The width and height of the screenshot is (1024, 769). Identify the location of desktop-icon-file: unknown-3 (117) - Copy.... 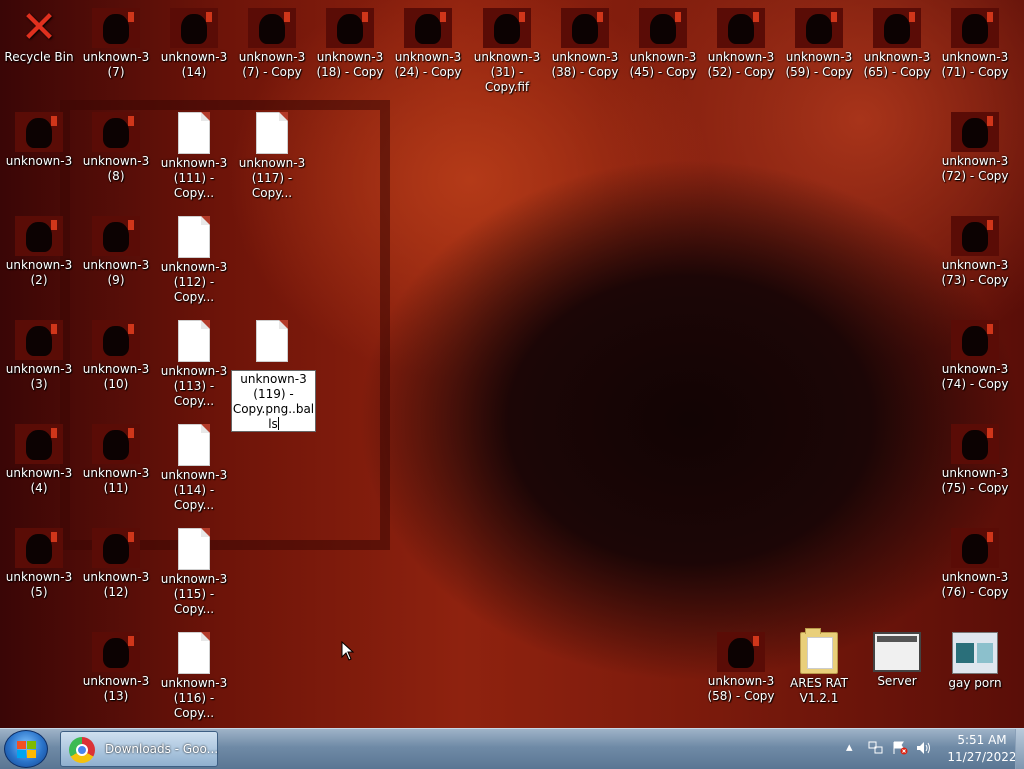
(272, 152).